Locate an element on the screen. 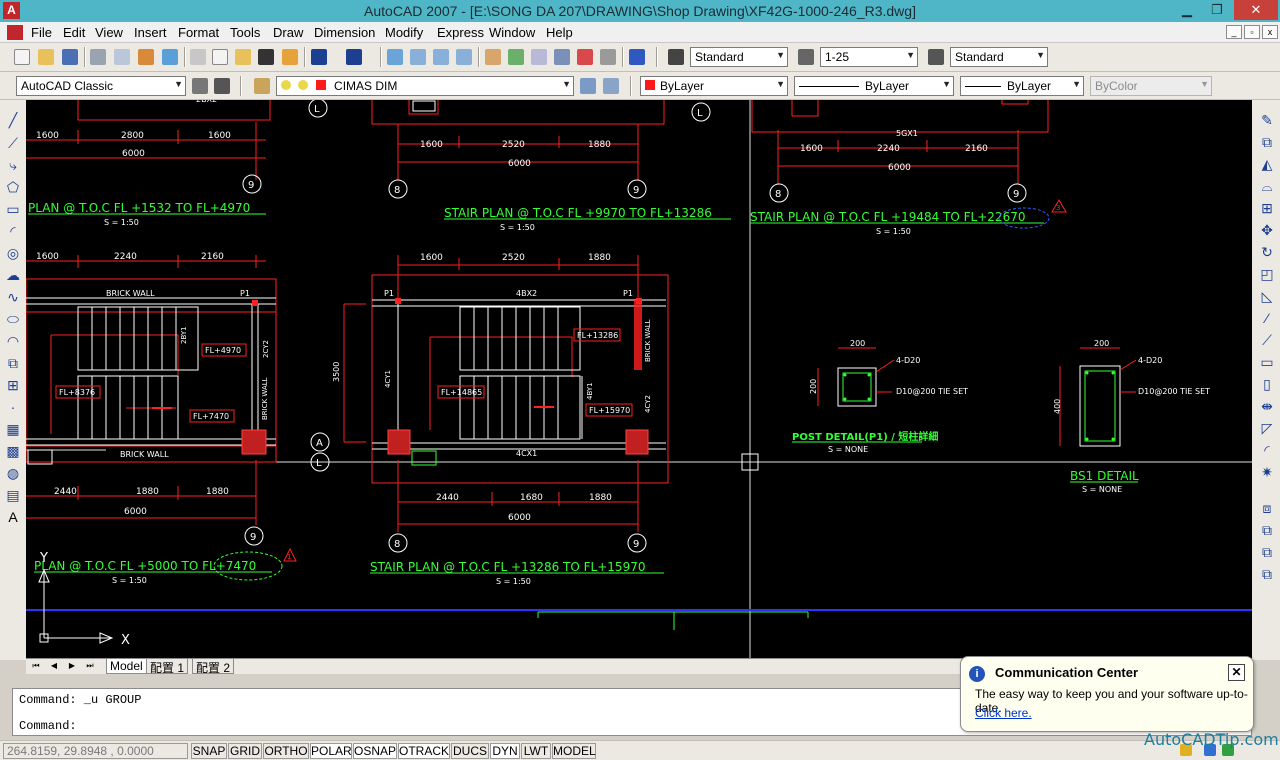 The image size is (1280, 760). erase-icon: ✎ is located at coordinates (1267, 120).